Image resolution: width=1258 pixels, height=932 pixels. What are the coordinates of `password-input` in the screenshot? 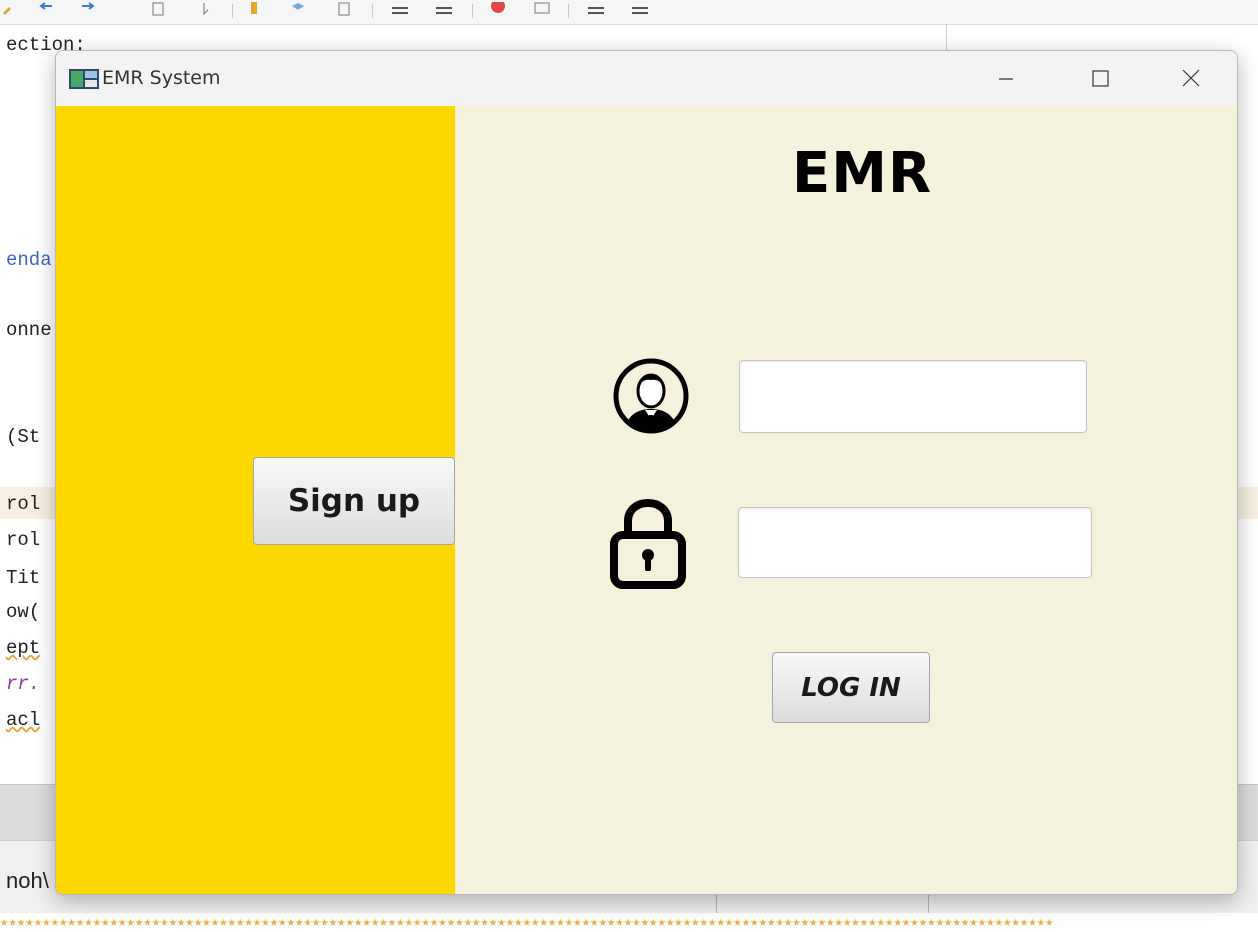 It's located at (915, 542).